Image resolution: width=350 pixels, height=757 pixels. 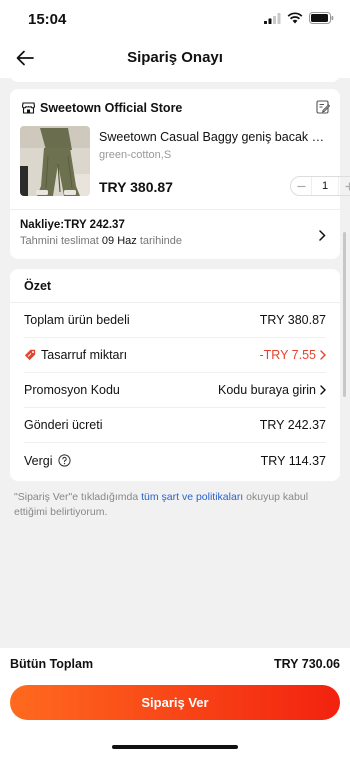 What do you see at coordinates (38, 286) in the screenshot?
I see `summary-title: Özet` at bounding box center [38, 286].